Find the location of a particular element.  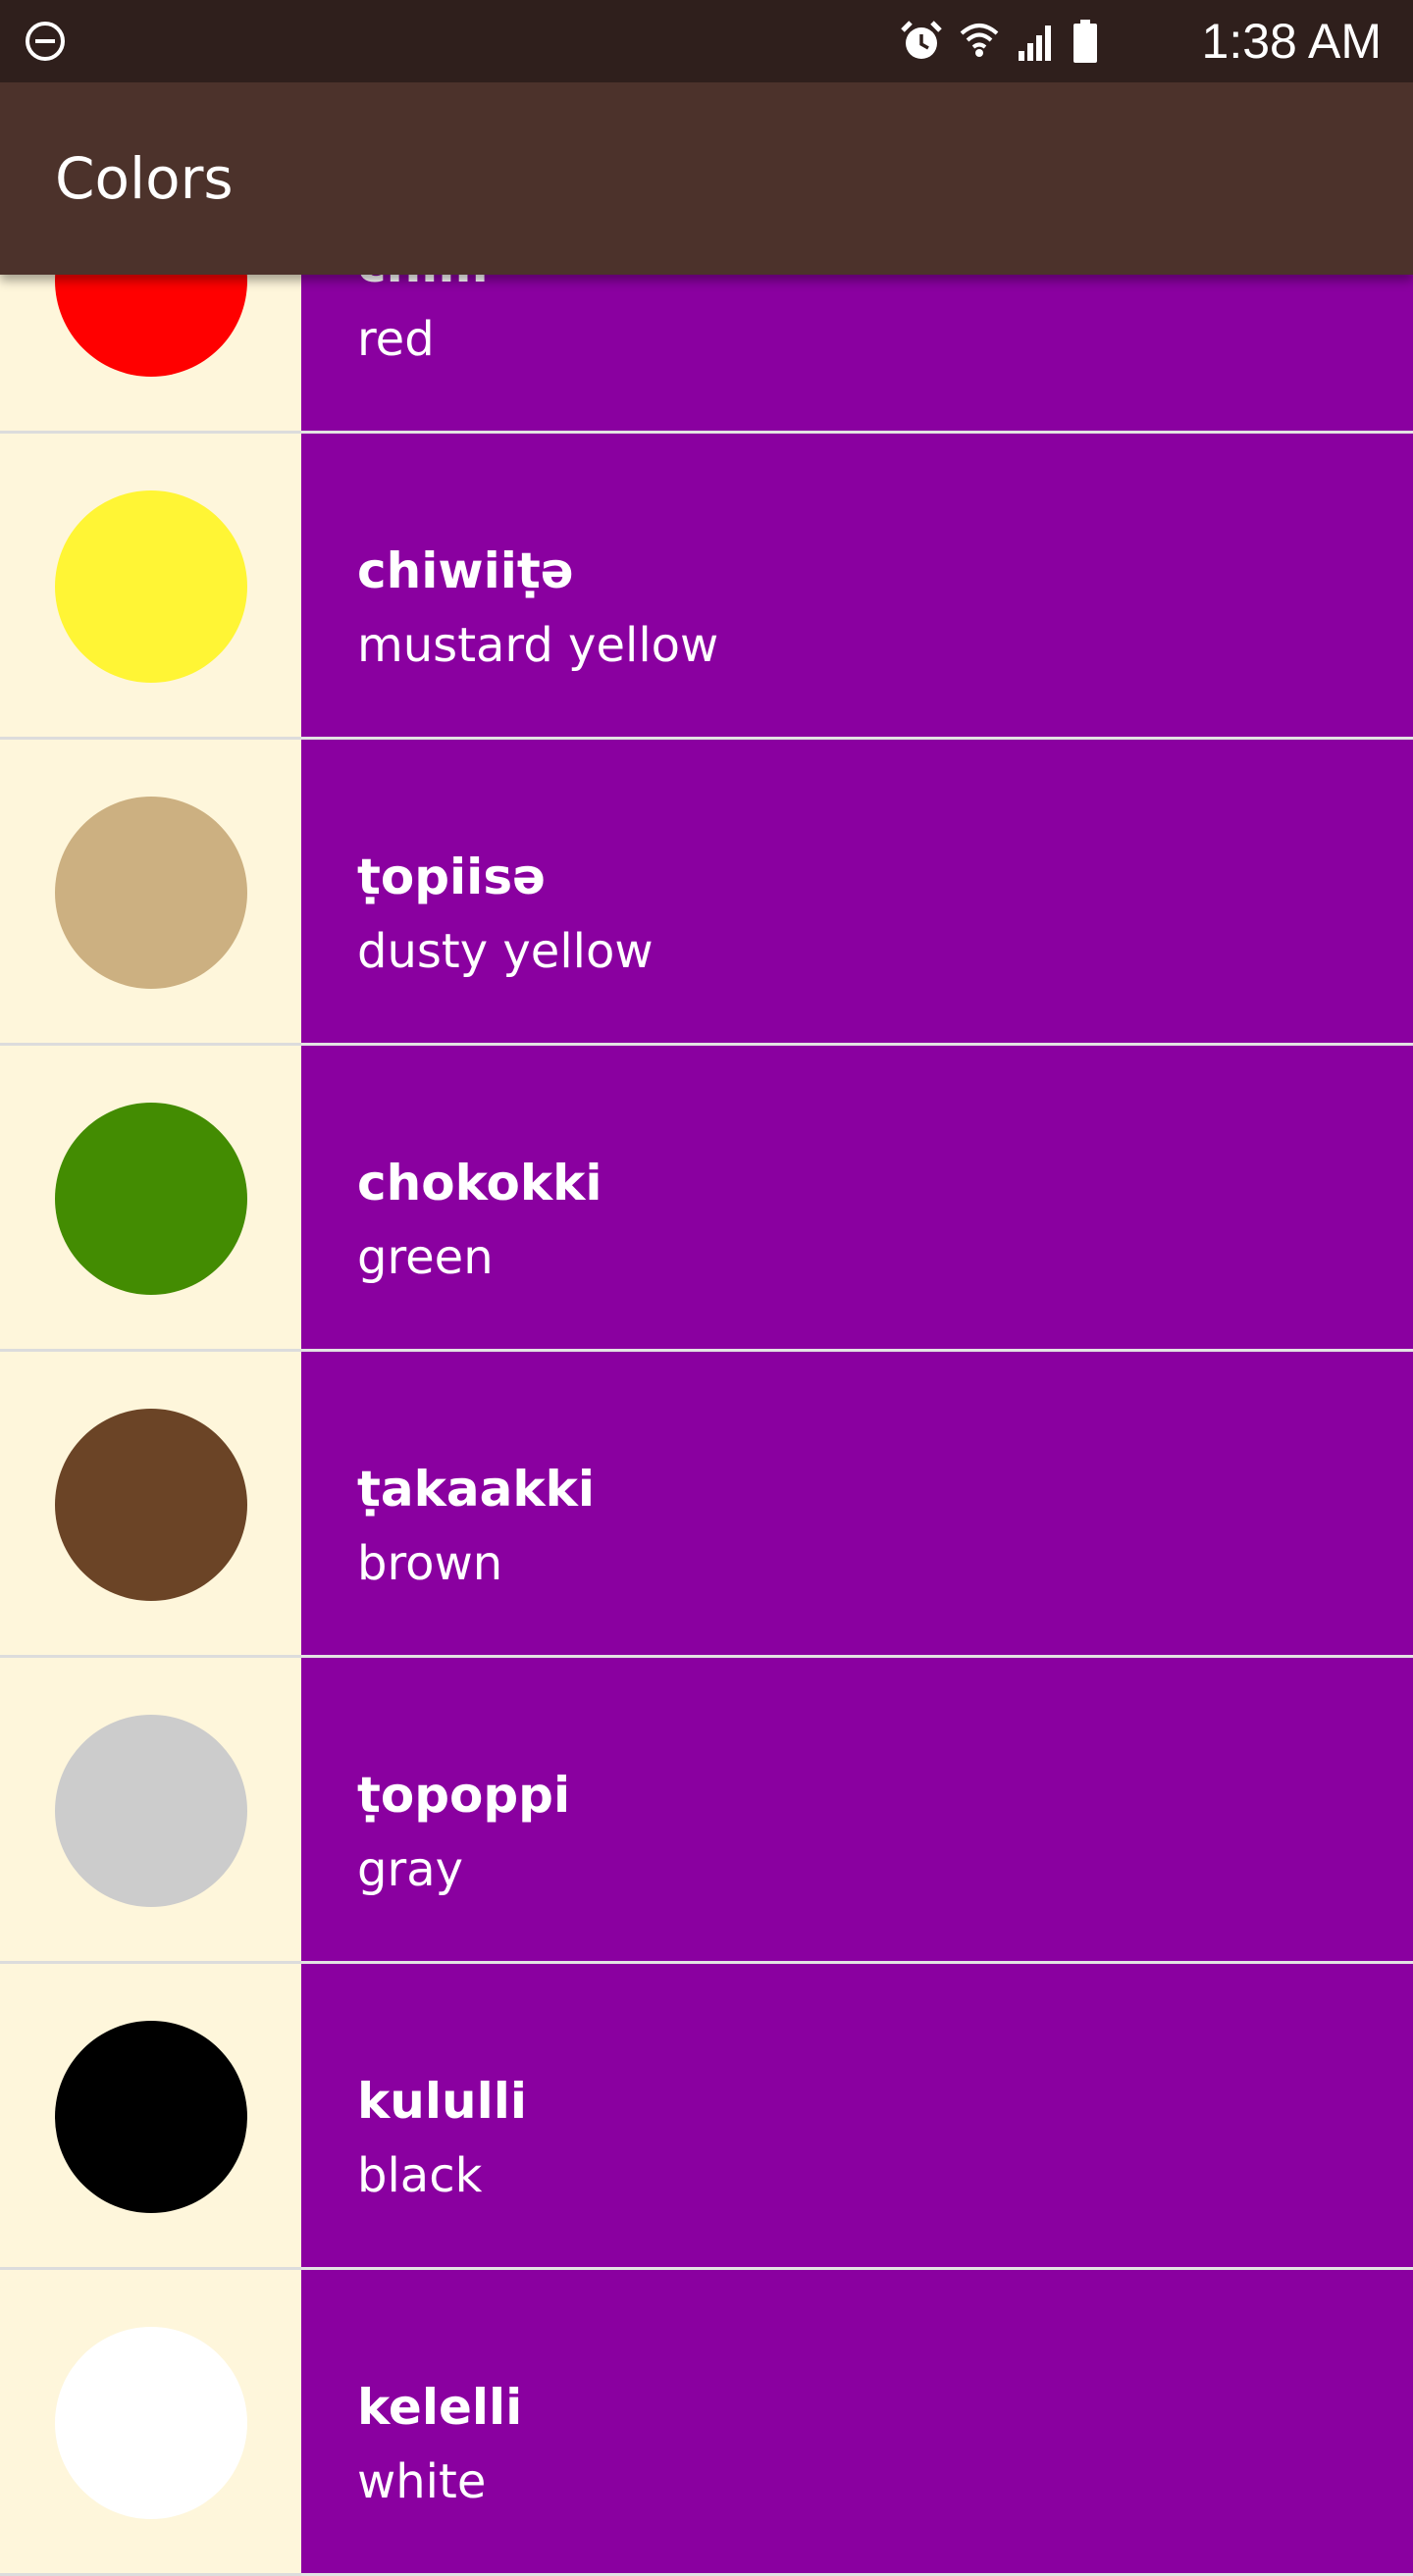

list-item: ṭakaakki brown is located at coordinates (706, 1505).